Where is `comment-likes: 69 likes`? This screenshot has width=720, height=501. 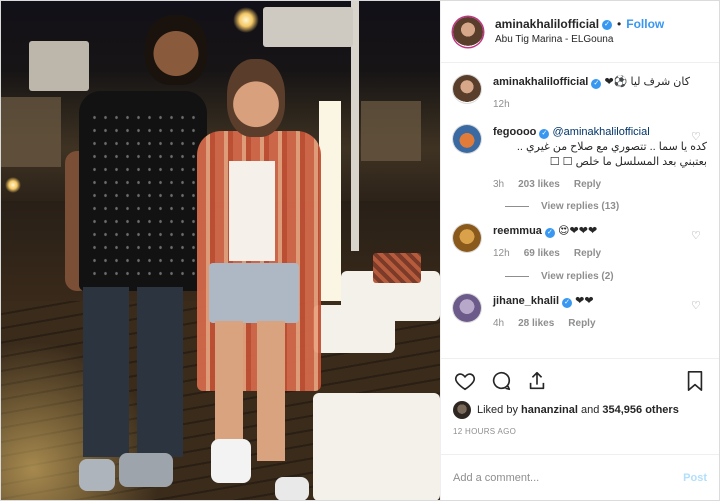 comment-likes: 69 likes is located at coordinates (542, 254).